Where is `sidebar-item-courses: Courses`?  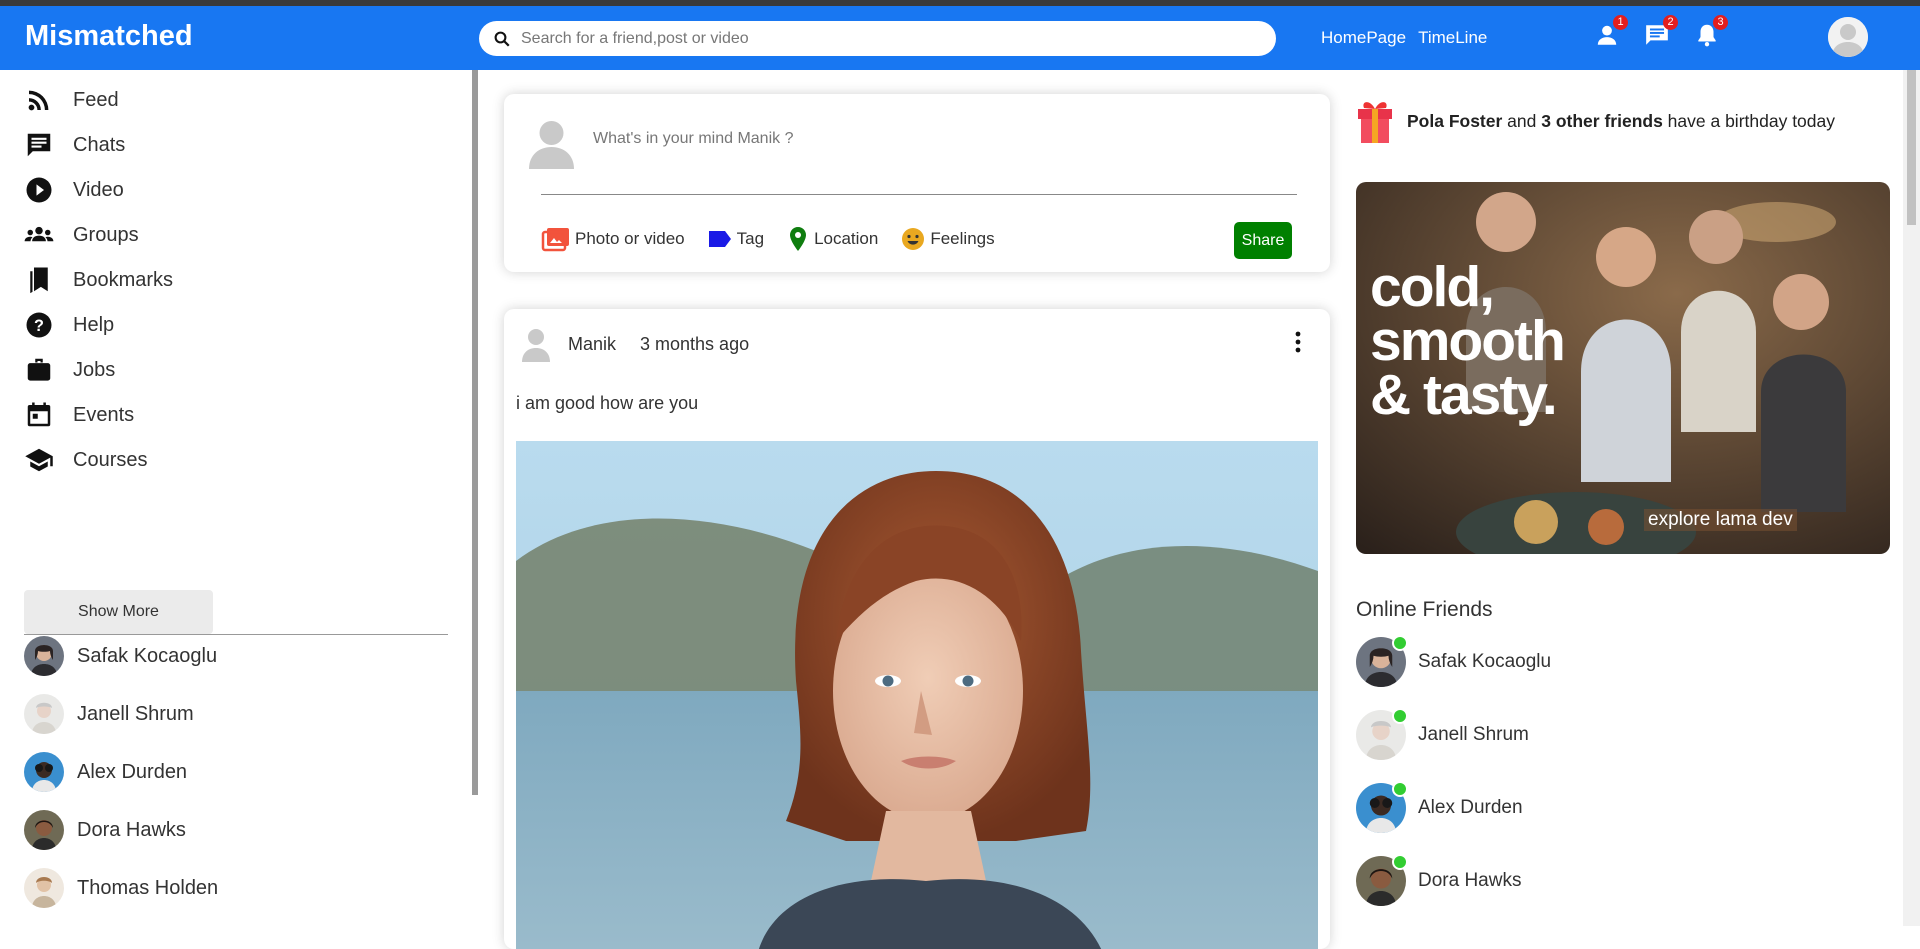 sidebar-item-courses: Courses is located at coordinates (85, 460).